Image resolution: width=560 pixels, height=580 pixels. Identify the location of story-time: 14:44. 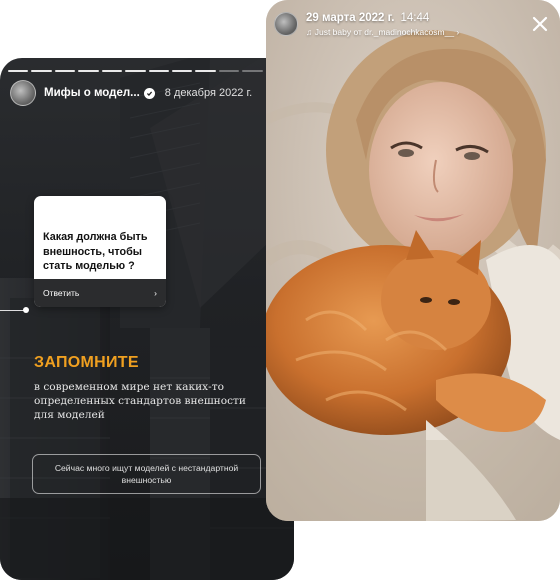
(415, 18).